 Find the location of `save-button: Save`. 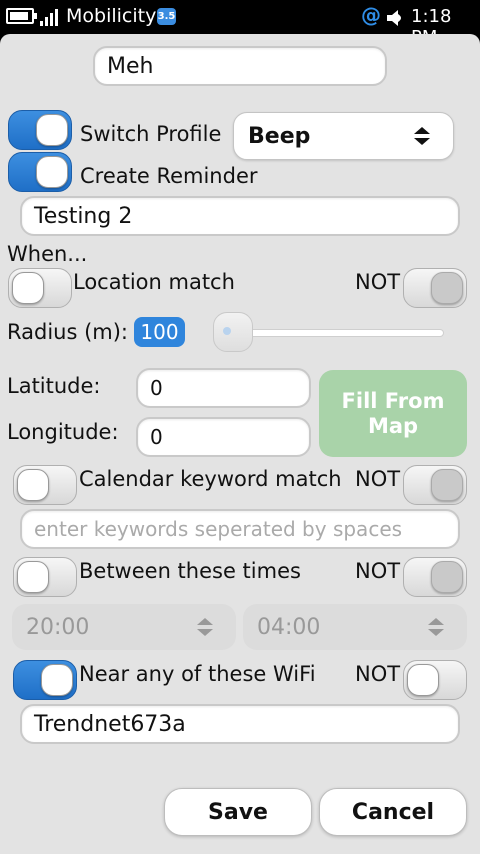

save-button: Save is located at coordinates (238, 812).